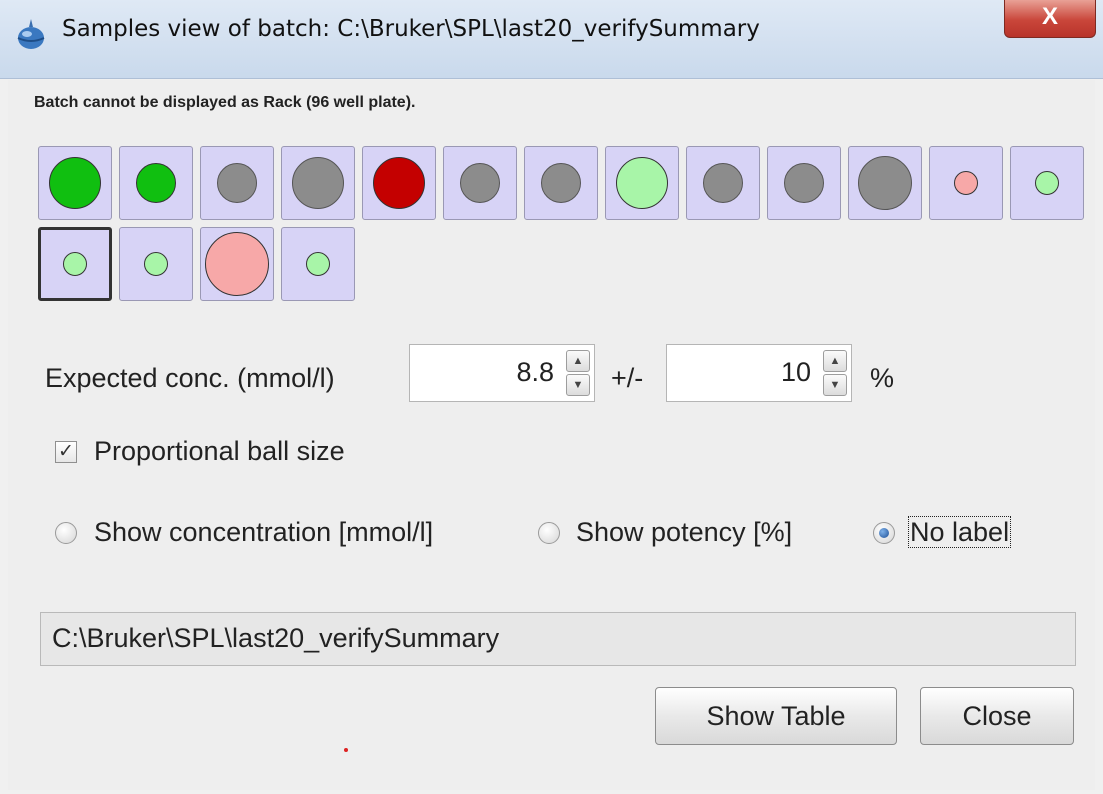 The height and width of the screenshot is (794, 1103). What do you see at coordinates (276, 638) in the screenshot?
I see `batch-path-text: C:\Bruker\SPL\last20_verifySummary` at bounding box center [276, 638].